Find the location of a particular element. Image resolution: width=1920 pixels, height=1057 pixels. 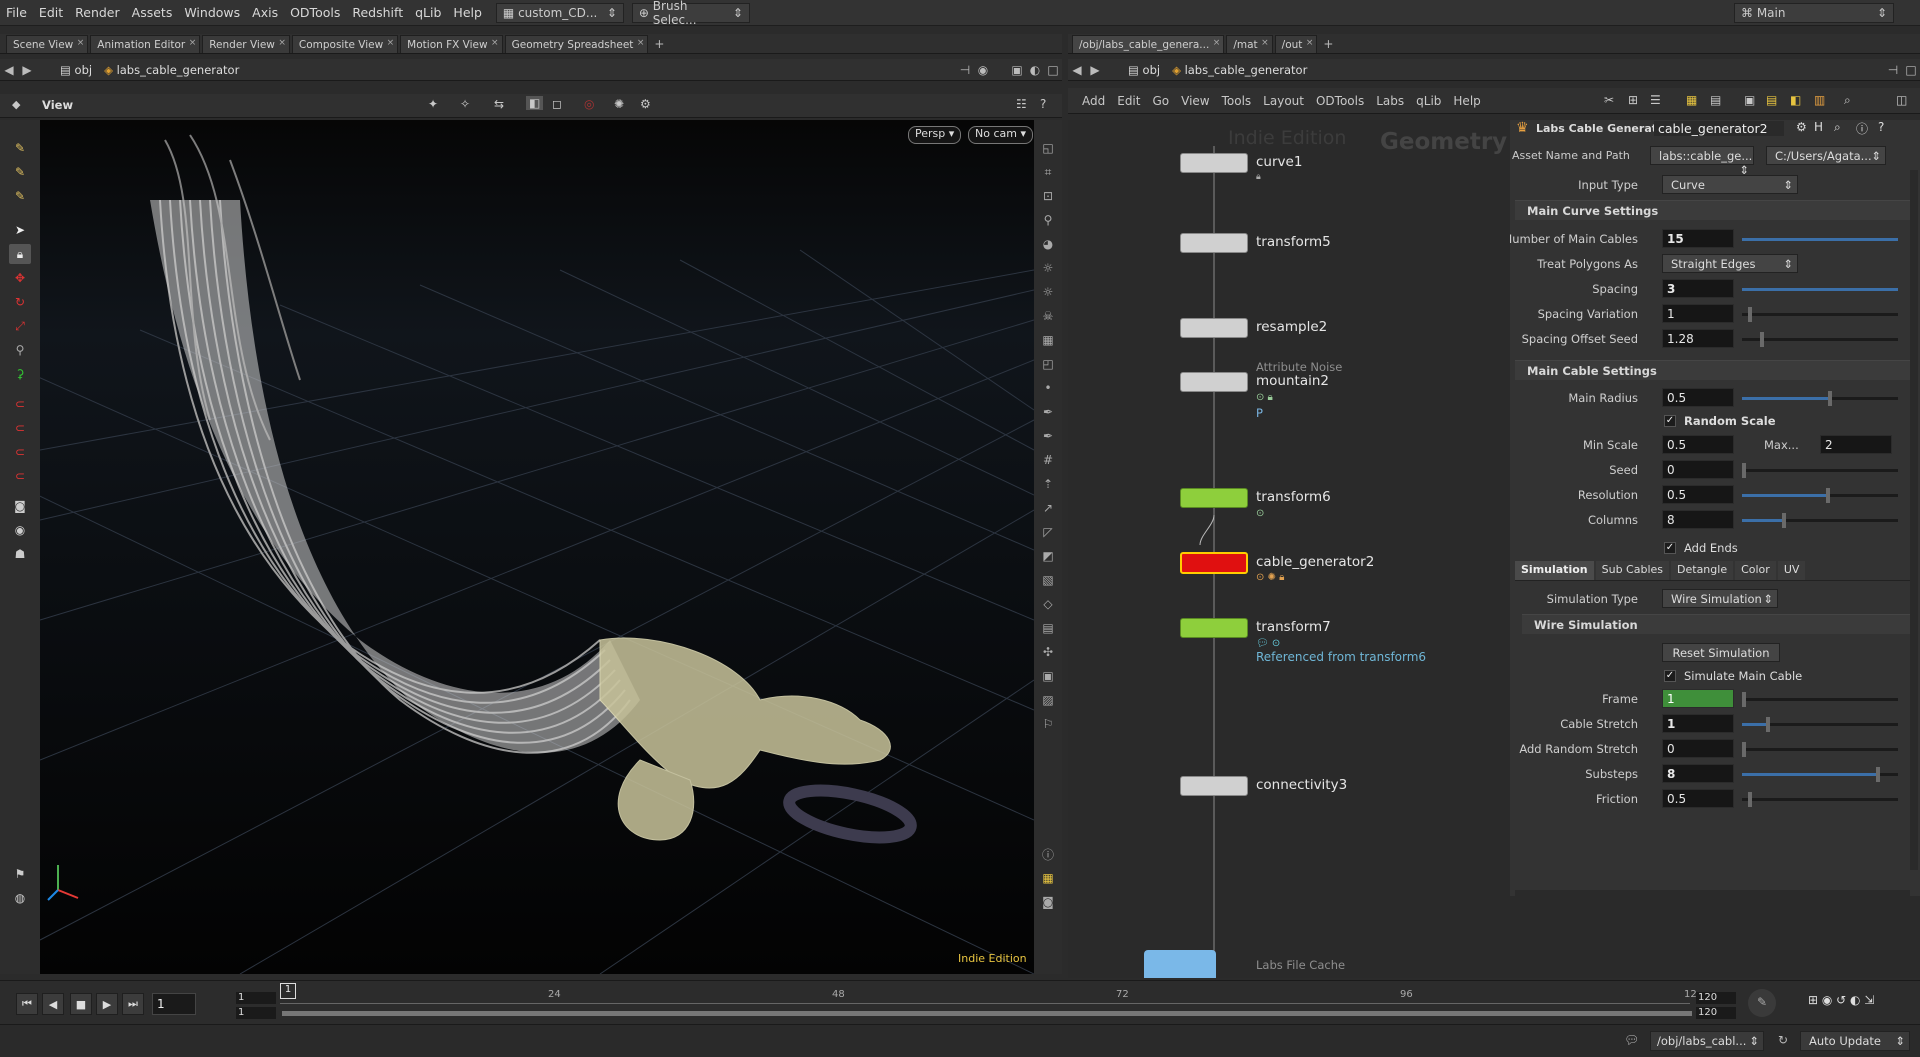

sculpt-icon: ✎ is located at coordinates (20, 196).